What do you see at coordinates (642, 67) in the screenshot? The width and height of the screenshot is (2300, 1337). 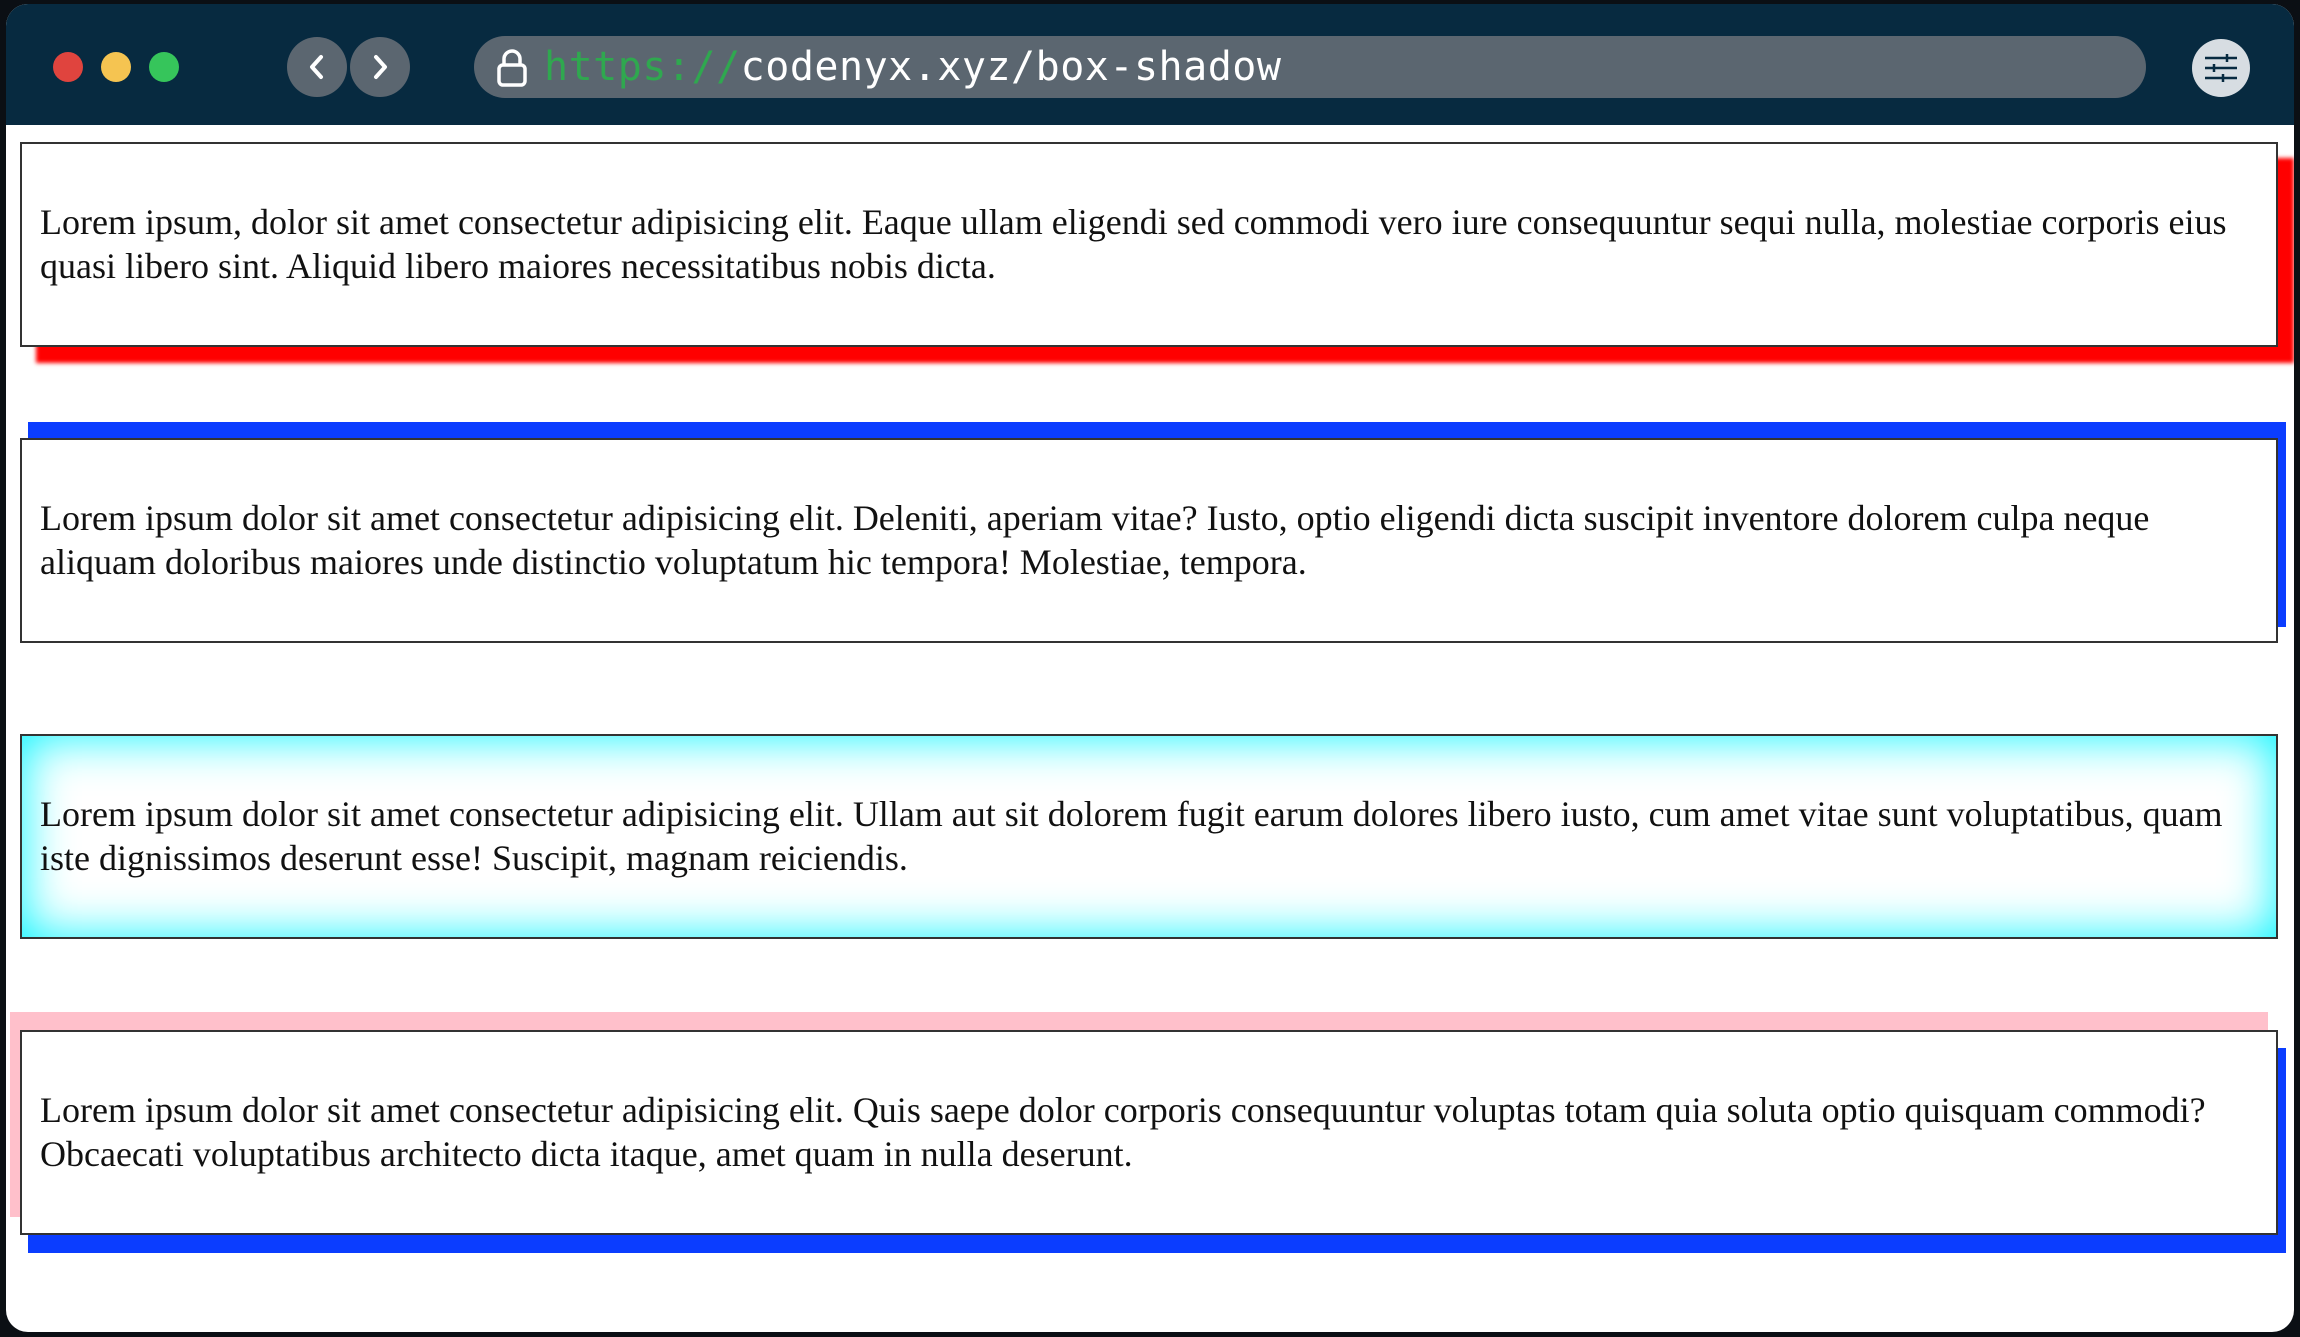 I see `url-protocol: https://` at bounding box center [642, 67].